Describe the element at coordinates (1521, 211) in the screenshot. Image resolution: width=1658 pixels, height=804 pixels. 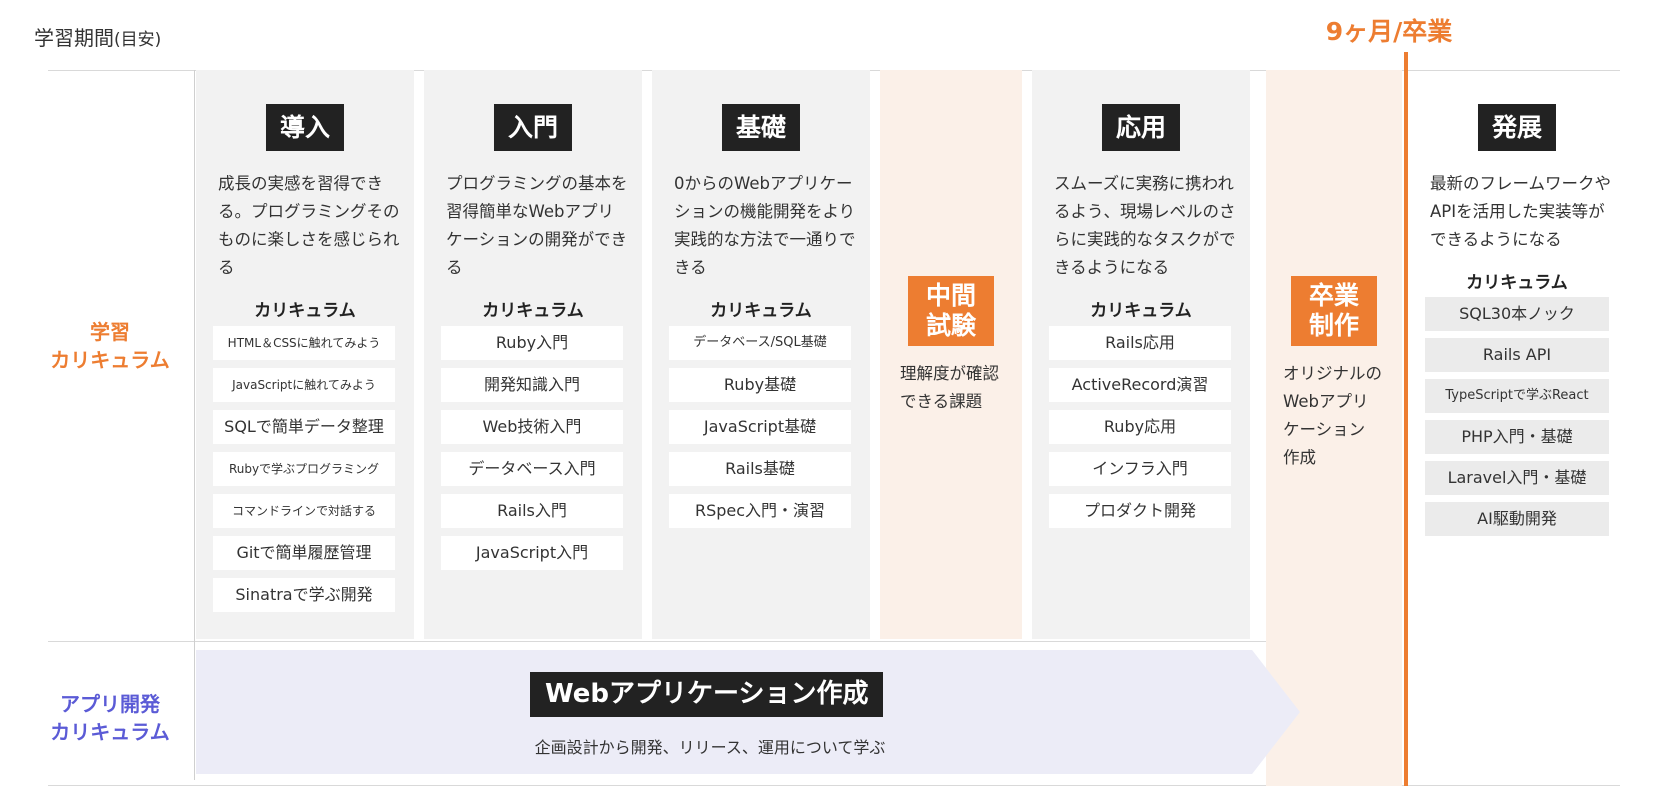
I see `stage-description: 最新のフレームワークやAPIを活用した実装等ができるようになる` at that location.